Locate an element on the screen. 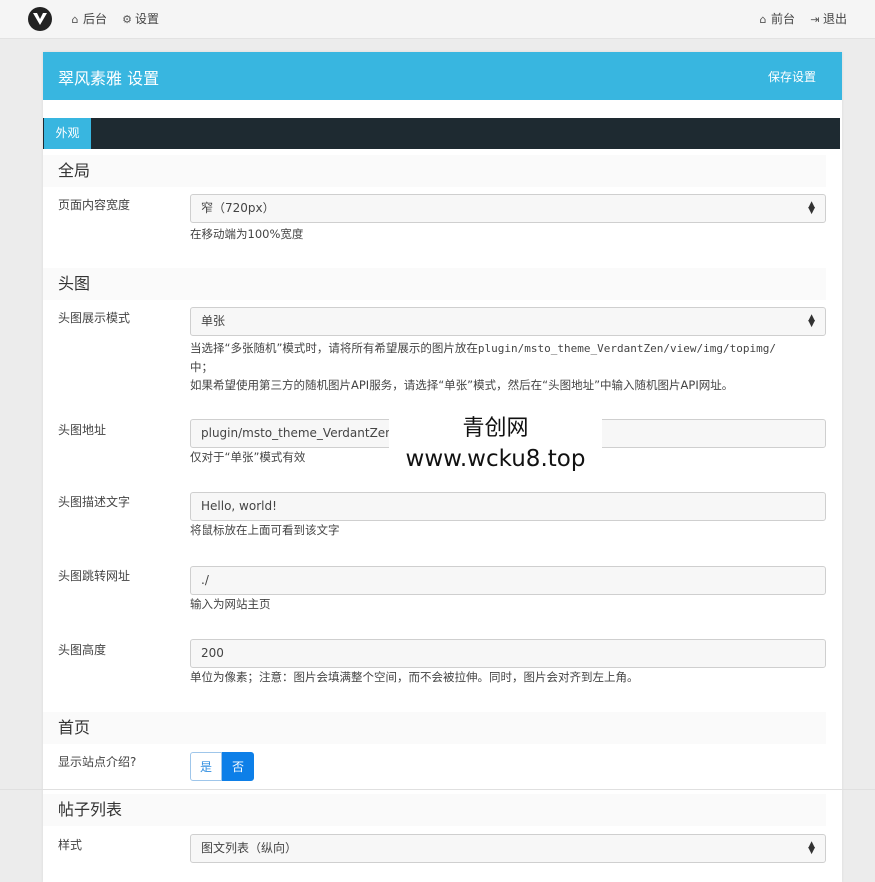 The width and height of the screenshot is (875, 882). nav-logout-label: 退出 is located at coordinates (835, 19).